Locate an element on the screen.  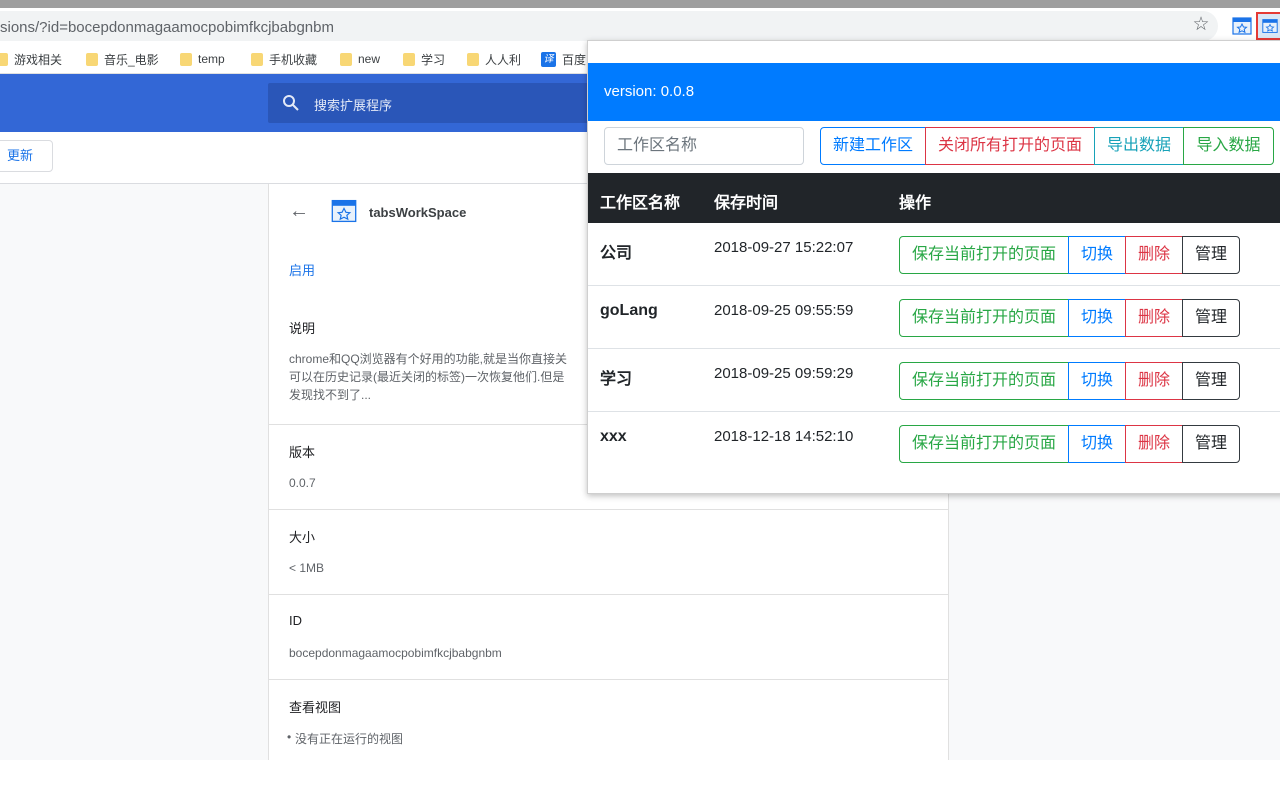
header-save-time: 保存时间 is located at coordinates (746, 203).